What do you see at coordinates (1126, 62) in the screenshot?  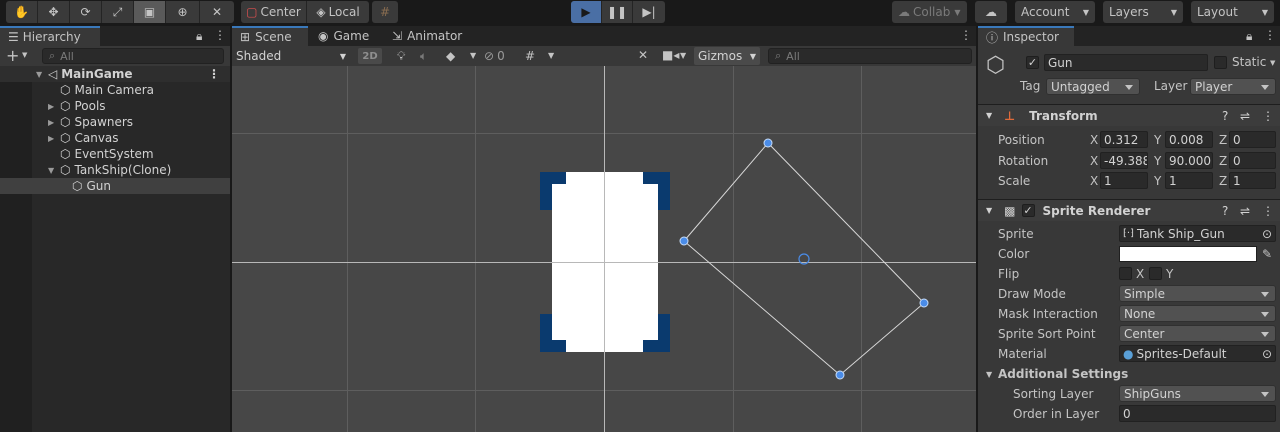 I see `name-field: Gun` at bounding box center [1126, 62].